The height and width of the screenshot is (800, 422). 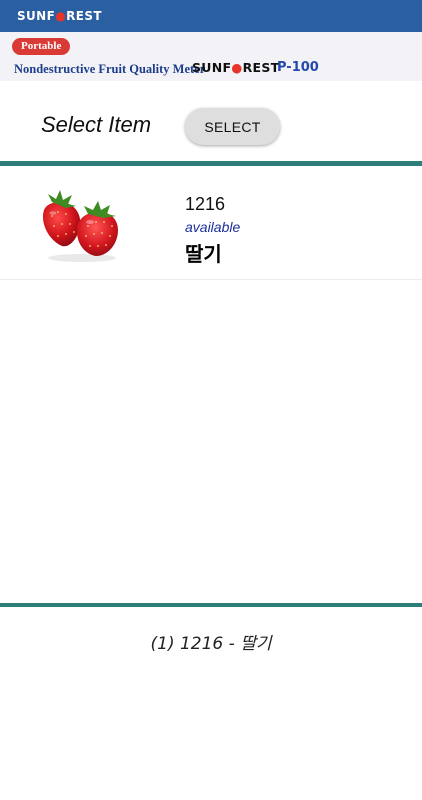 I want to click on select-button: SELECT, so click(x=232, y=126).